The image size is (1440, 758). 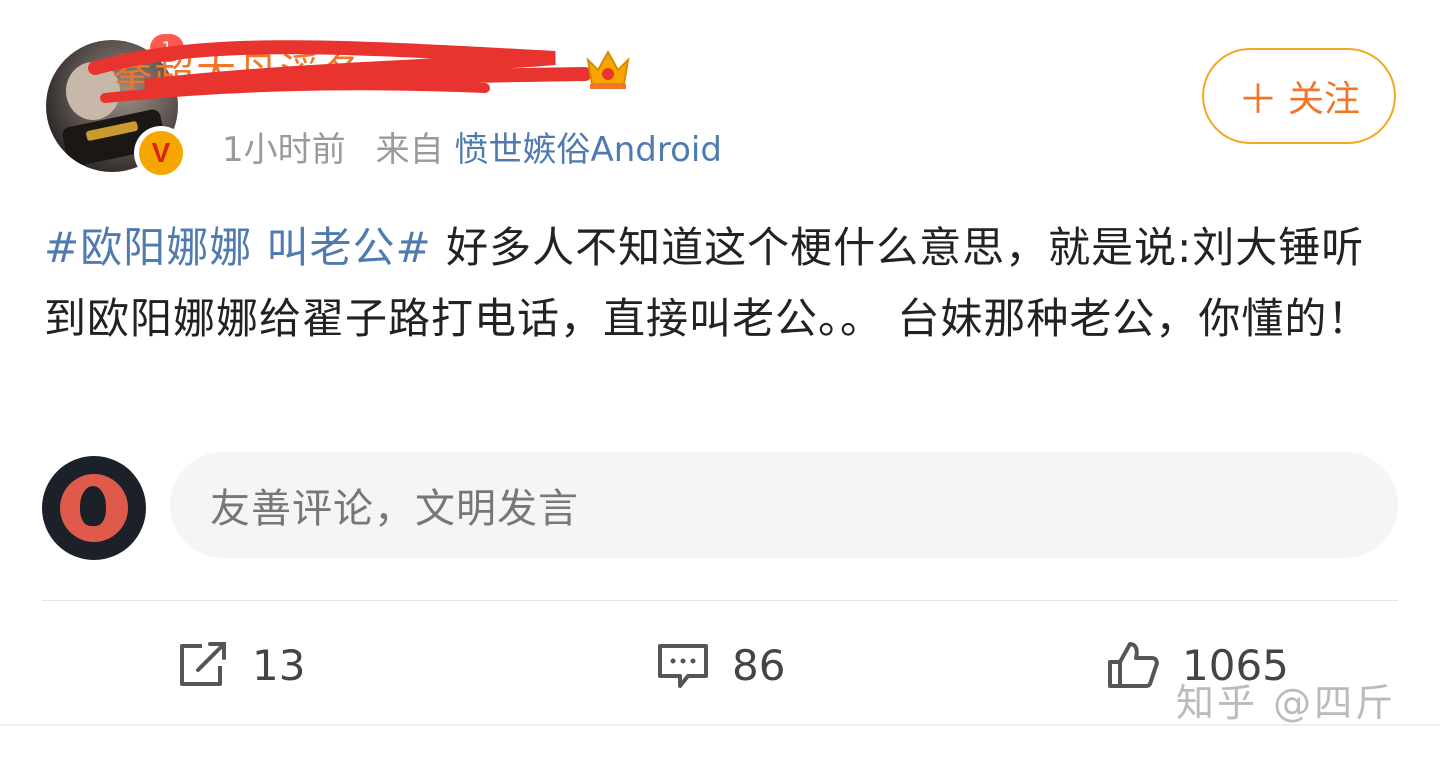 I want to click on plus-icon: ＋, so click(x=1257, y=100).